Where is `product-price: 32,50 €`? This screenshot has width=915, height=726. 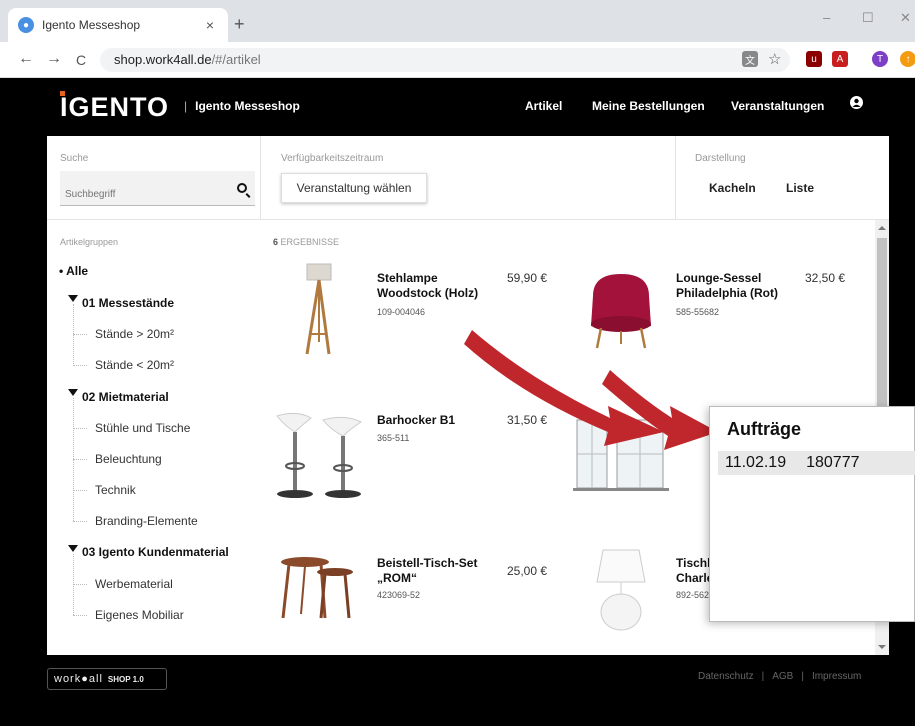 product-price: 32,50 € is located at coordinates (825, 278).